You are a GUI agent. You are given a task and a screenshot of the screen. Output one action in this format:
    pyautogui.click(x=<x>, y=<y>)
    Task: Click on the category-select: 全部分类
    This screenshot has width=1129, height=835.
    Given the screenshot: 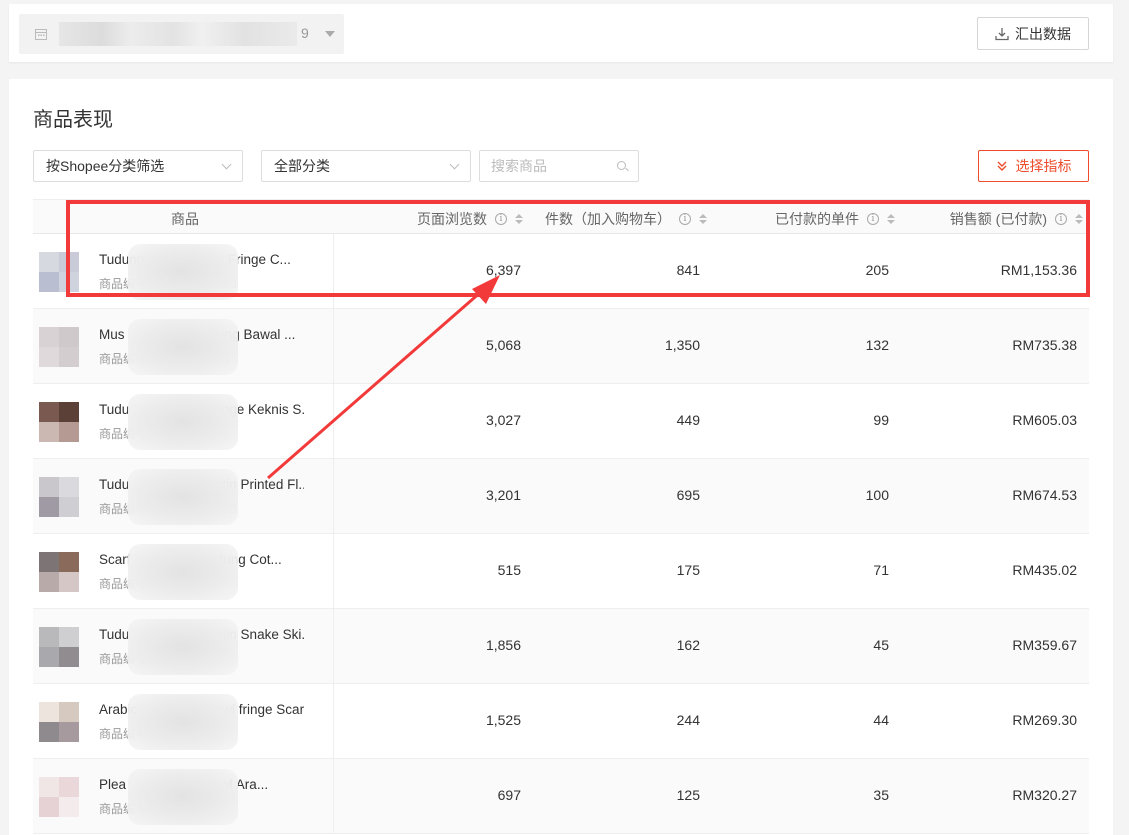 What is the action you would take?
    pyautogui.click(x=366, y=166)
    